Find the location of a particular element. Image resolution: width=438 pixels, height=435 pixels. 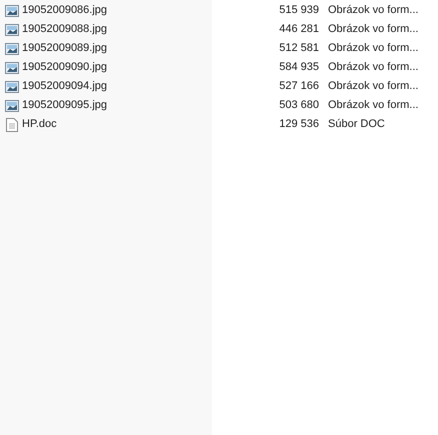

file-size: 515 939 is located at coordinates (298, 10).